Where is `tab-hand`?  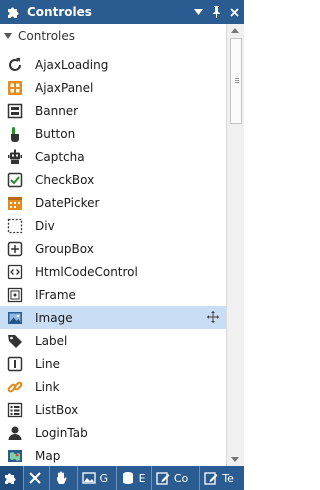
tab-hand is located at coordinates (64, 478).